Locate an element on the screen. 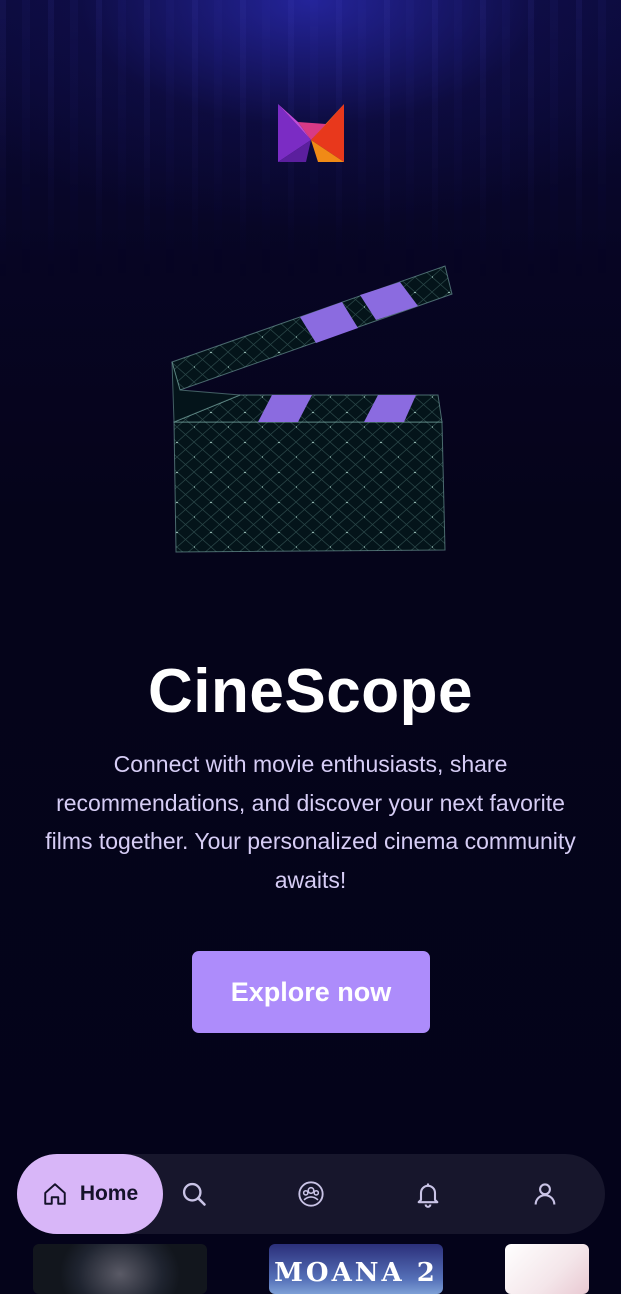 The image size is (621, 1294). nav-item-home-label: Home is located at coordinates (109, 1193).